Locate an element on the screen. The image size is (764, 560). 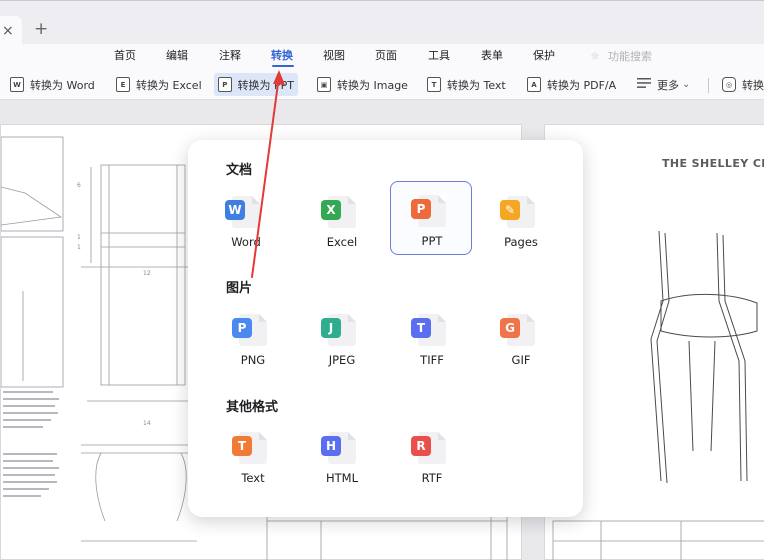
format-label: Text is located at coordinates (253, 478).